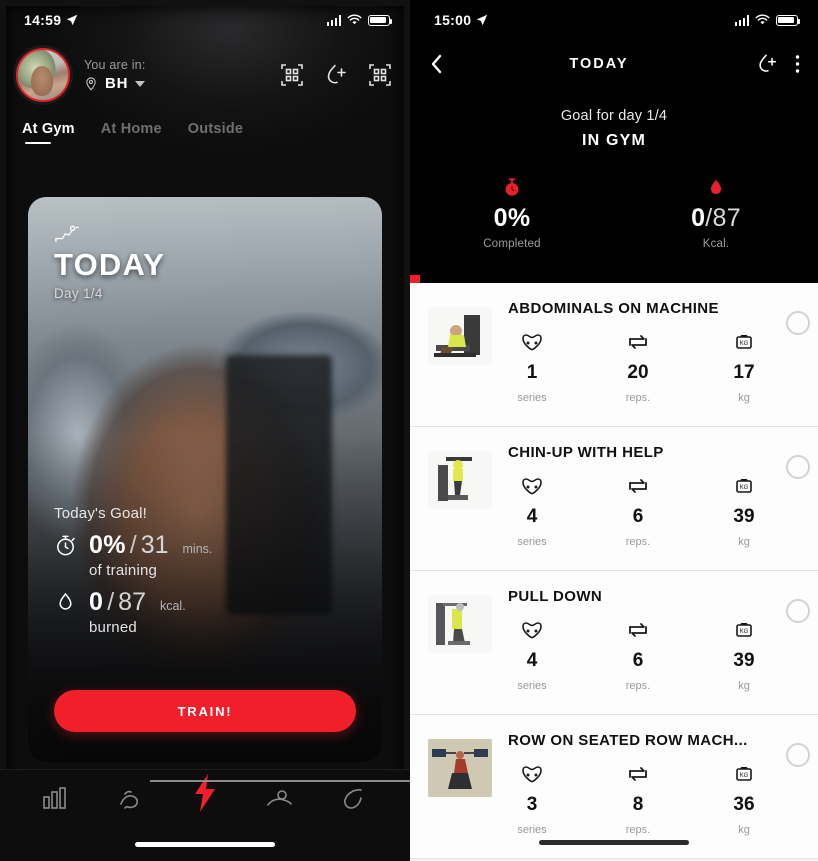  What do you see at coordinates (115, 83) in the screenshot?
I see `location-selector: BH` at bounding box center [115, 83].